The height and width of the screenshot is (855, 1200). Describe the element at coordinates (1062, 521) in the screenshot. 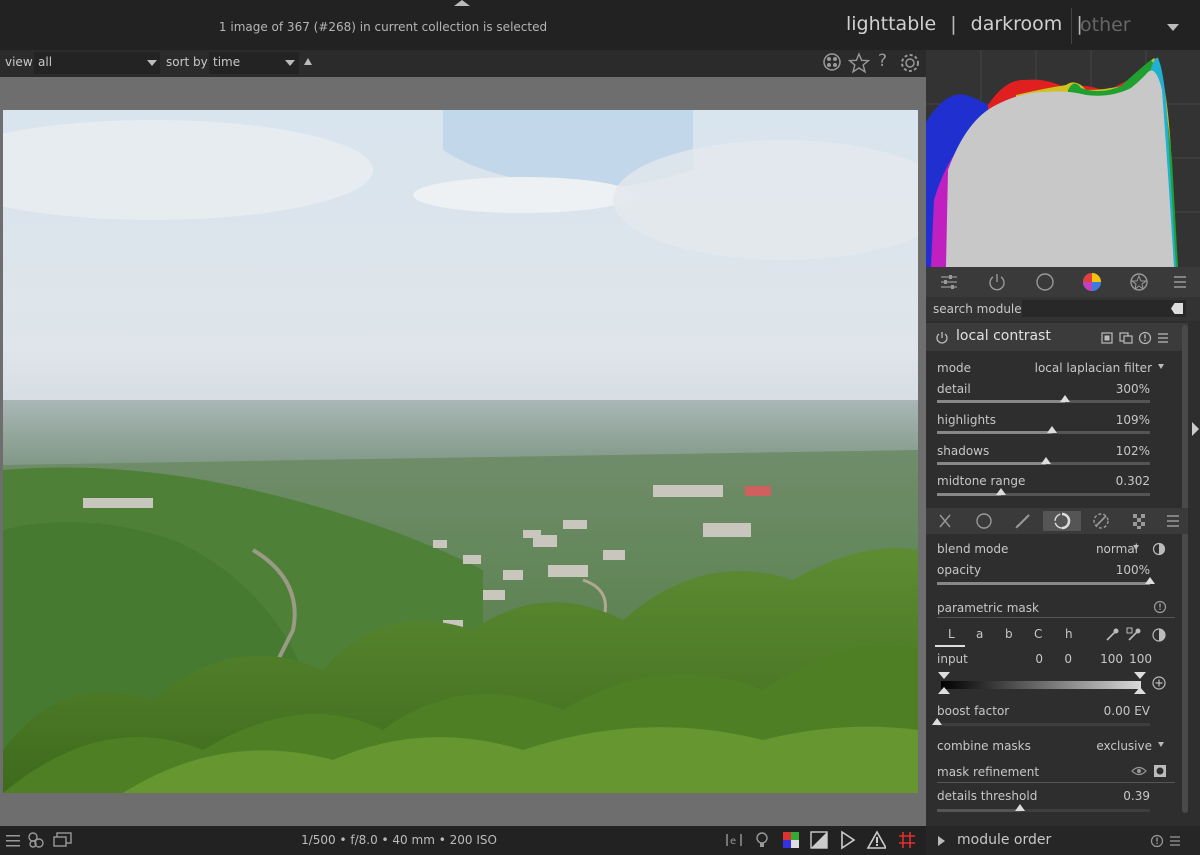

I see `parametric-mask-icon` at that location.